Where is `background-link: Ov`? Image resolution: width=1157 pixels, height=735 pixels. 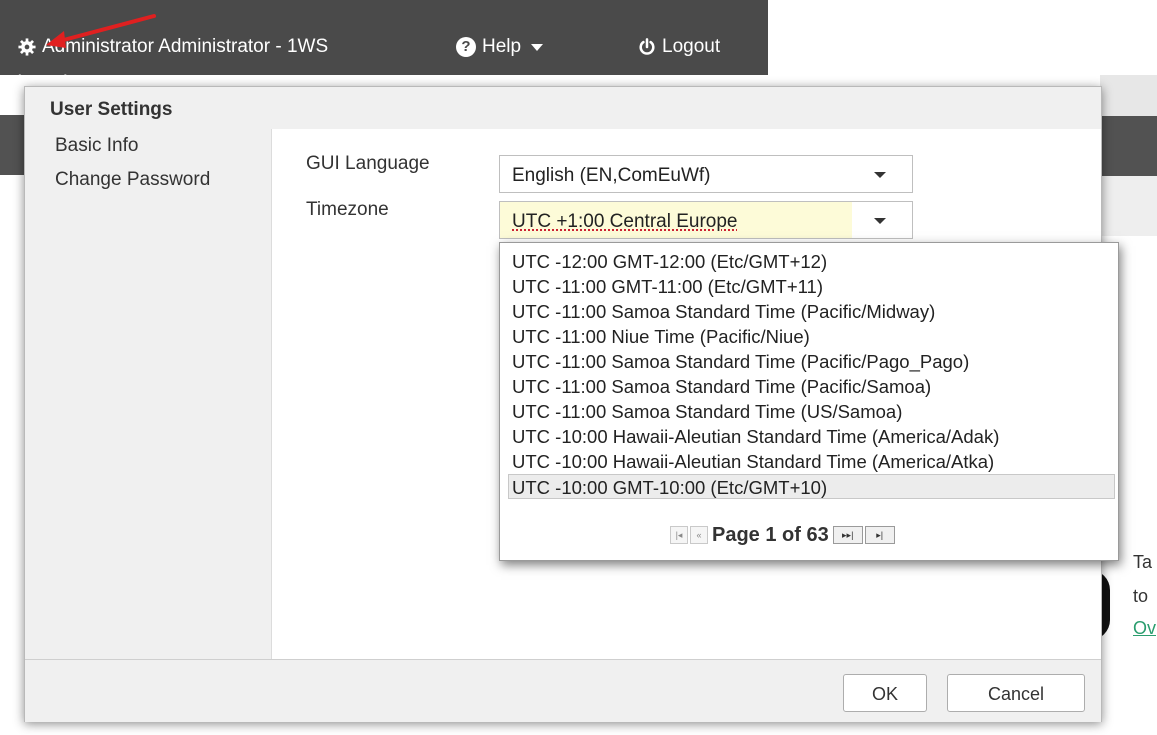 background-link: Ov is located at coordinates (1144, 628).